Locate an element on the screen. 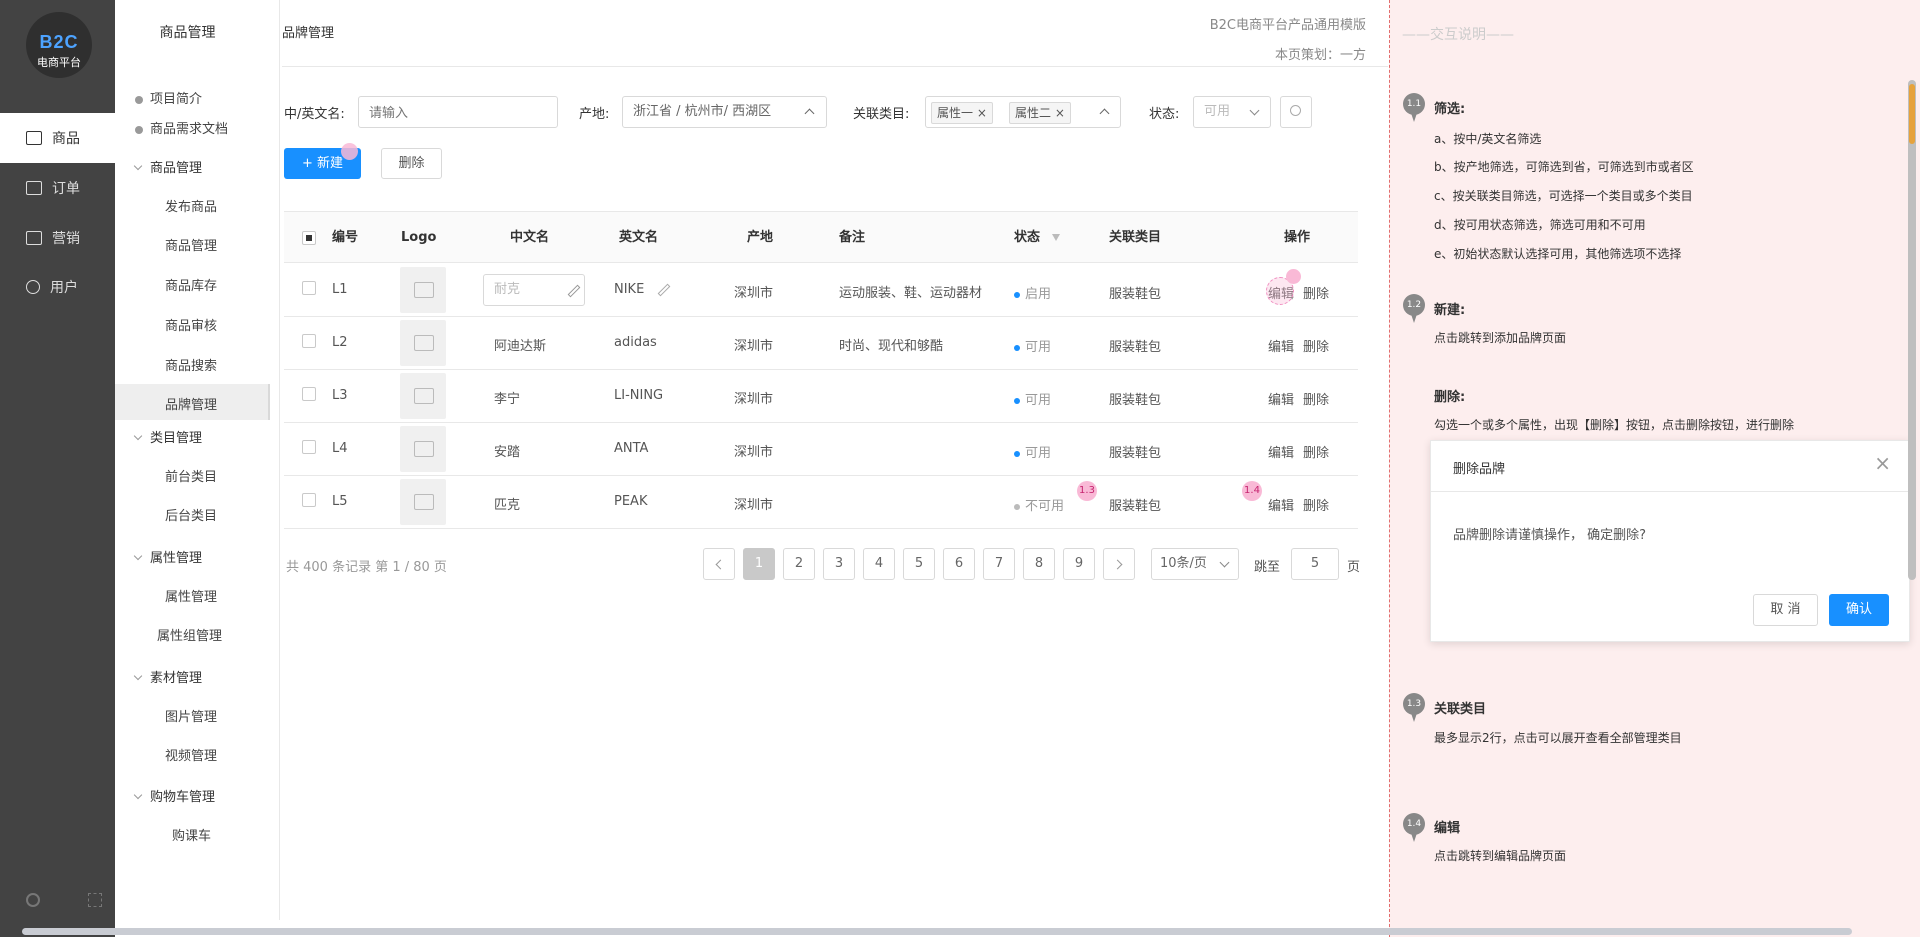 Image resolution: width=1920 pixels, height=937 pixels. pagination-summary: 共 400 条记录 第 1 / 80 页 is located at coordinates (366, 567).